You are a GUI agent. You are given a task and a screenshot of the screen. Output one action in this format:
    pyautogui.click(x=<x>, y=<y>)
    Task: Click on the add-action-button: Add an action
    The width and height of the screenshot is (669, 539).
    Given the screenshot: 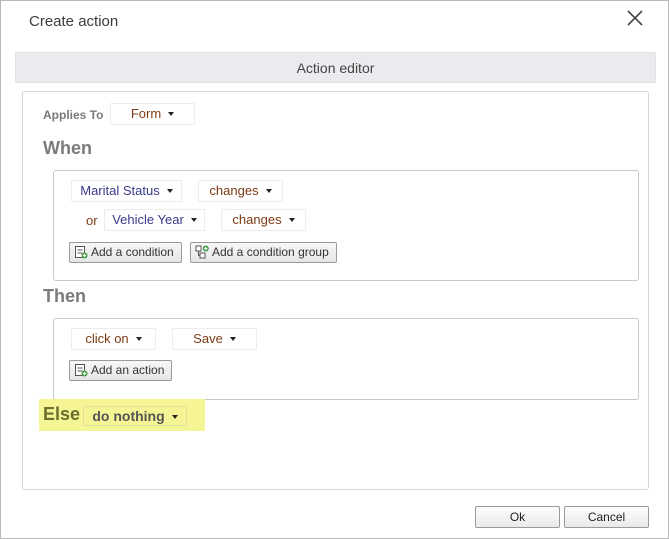 What is the action you would take?
    pyautogui.click(x=121, y=370)
    